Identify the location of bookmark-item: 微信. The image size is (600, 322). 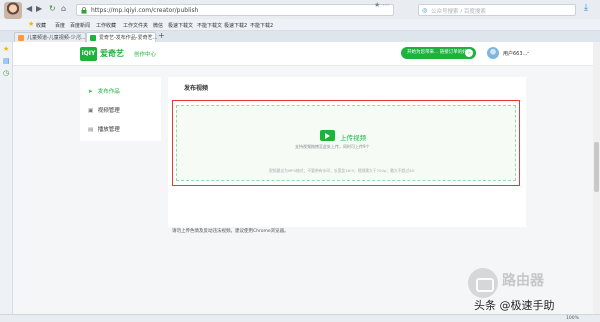
(158, 25).